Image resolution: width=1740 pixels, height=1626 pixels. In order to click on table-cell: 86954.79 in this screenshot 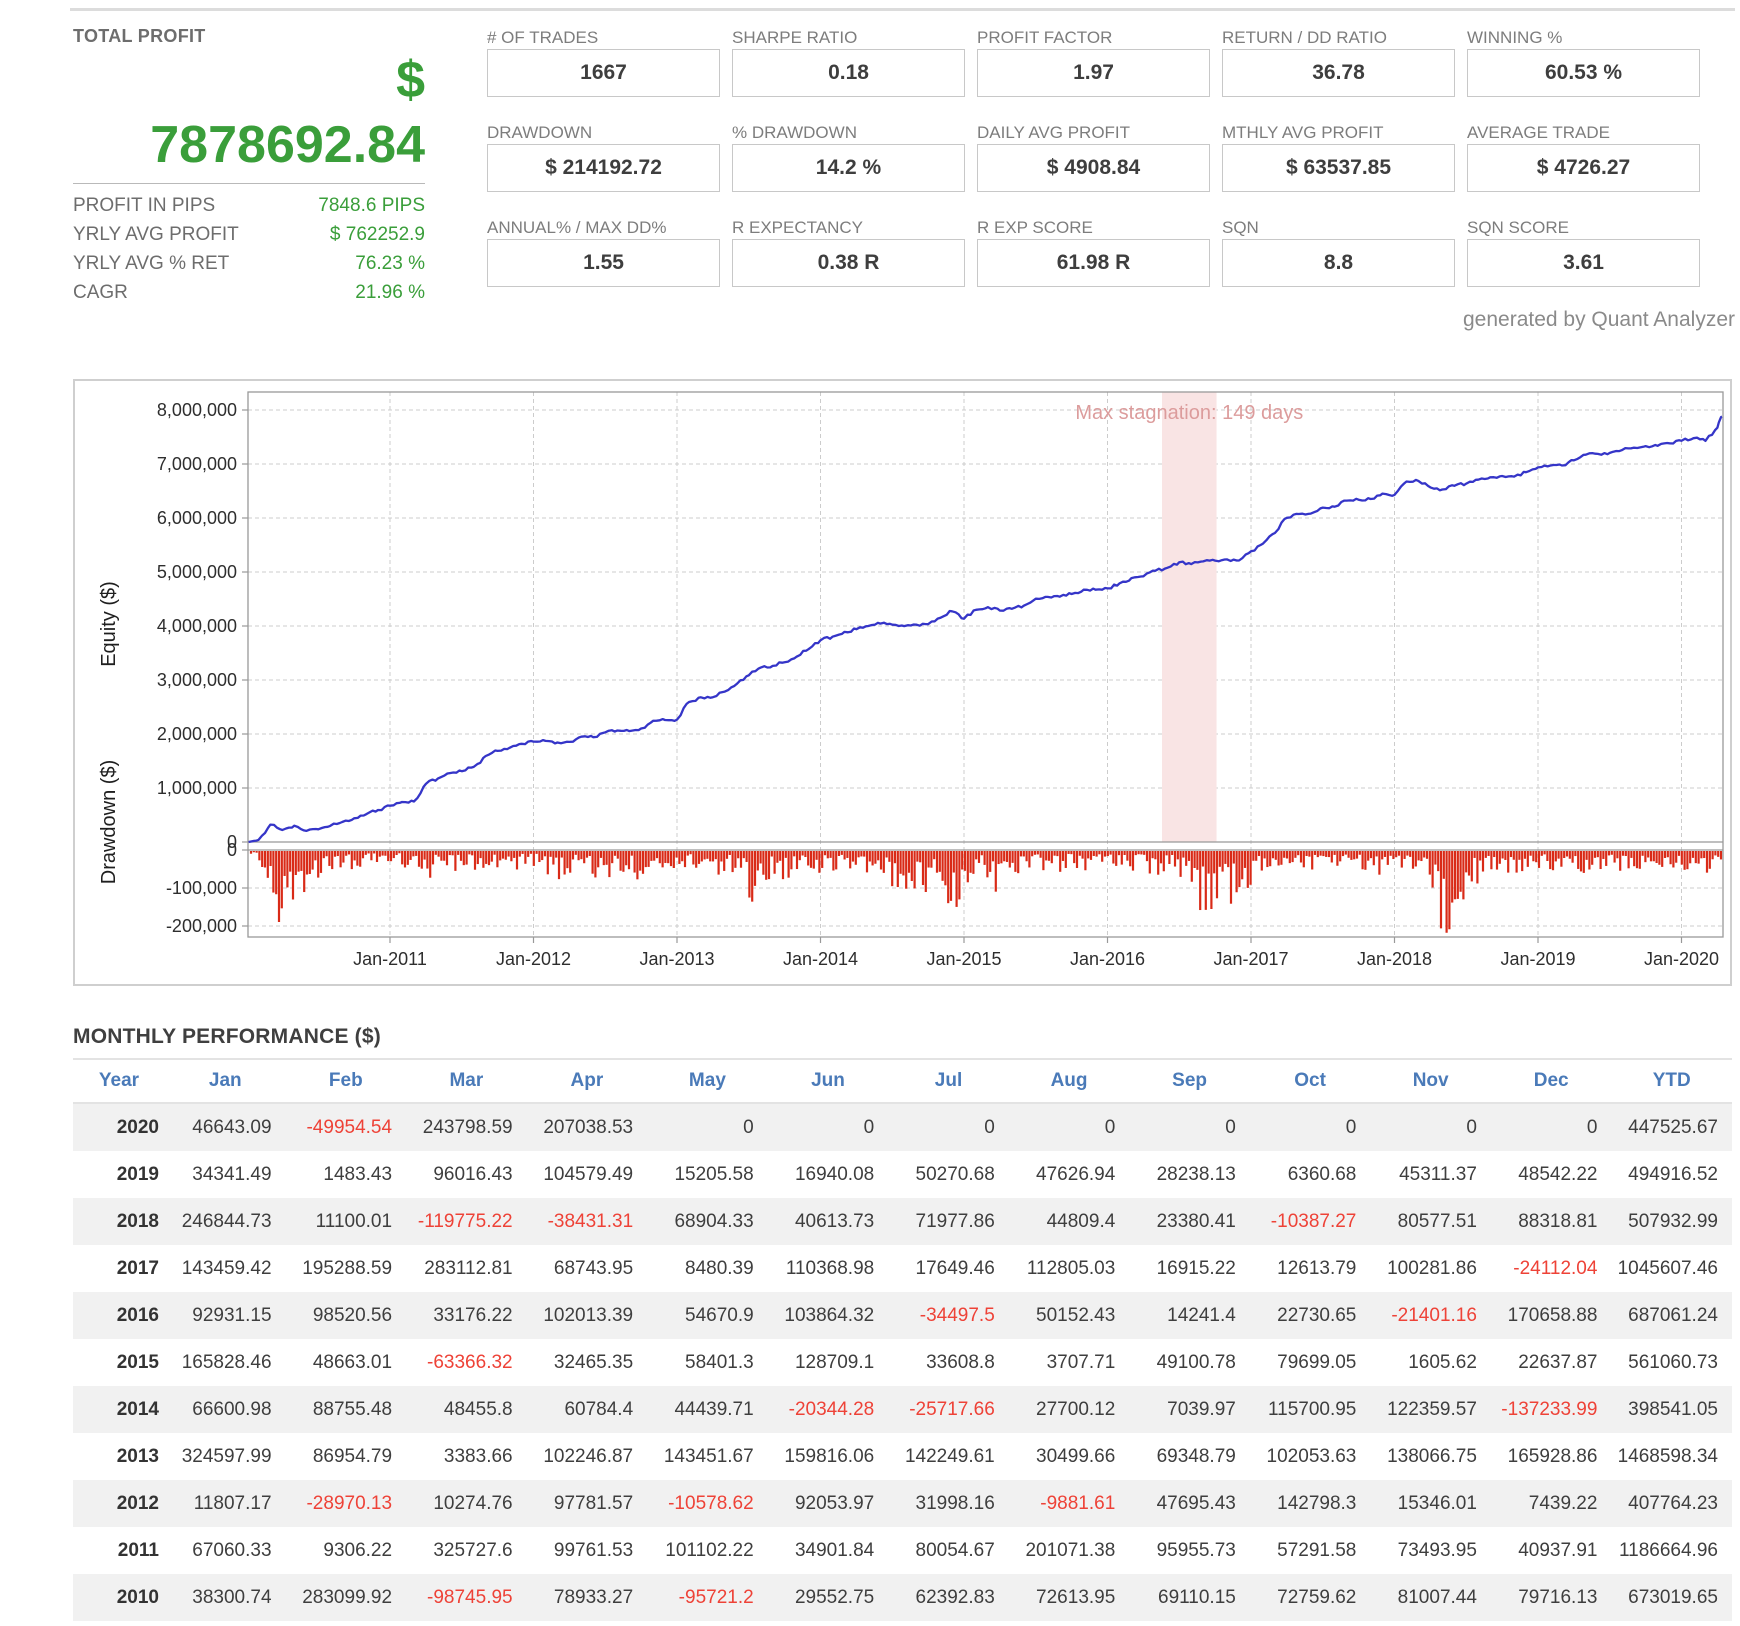, I will do `click(352, 1456)`.